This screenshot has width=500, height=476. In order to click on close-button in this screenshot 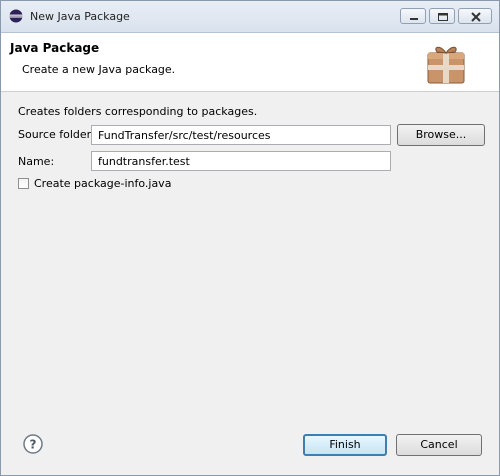, I will do `click(475, 16)`.